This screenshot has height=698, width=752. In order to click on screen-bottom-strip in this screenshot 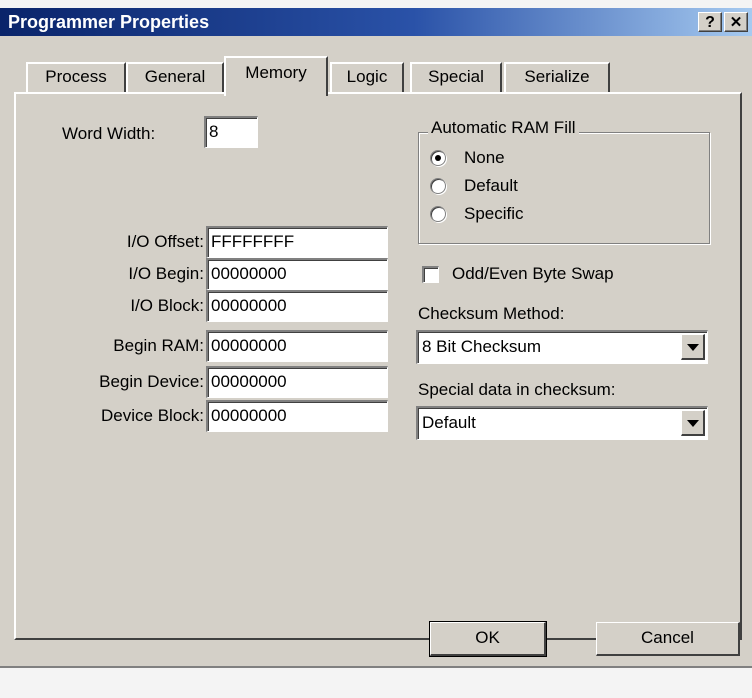, I will do `click(376, 683)`.